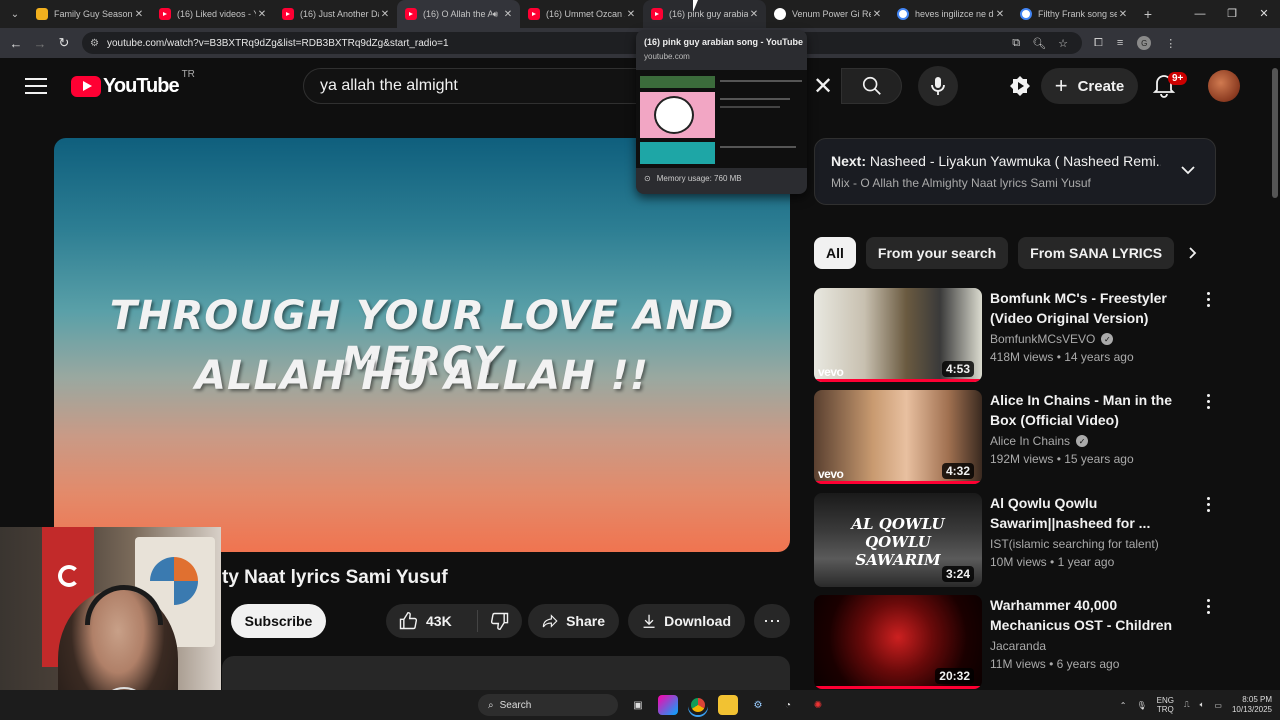 This screenshot has width=1280, height=720. Describe the element at coordinates (1275, 374) in the screenshot. I see `page-scrollbar` at that location.